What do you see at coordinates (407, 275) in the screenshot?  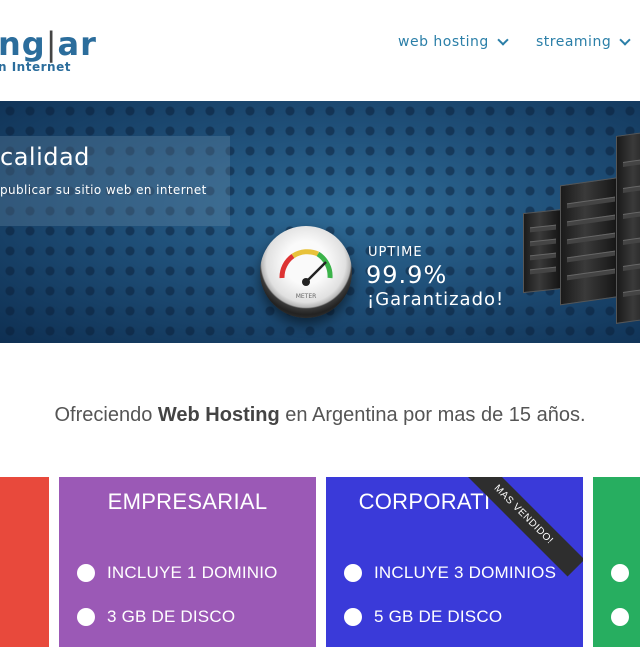 I see `uptime-value: 99.9%` at bounding box center [407, 275].